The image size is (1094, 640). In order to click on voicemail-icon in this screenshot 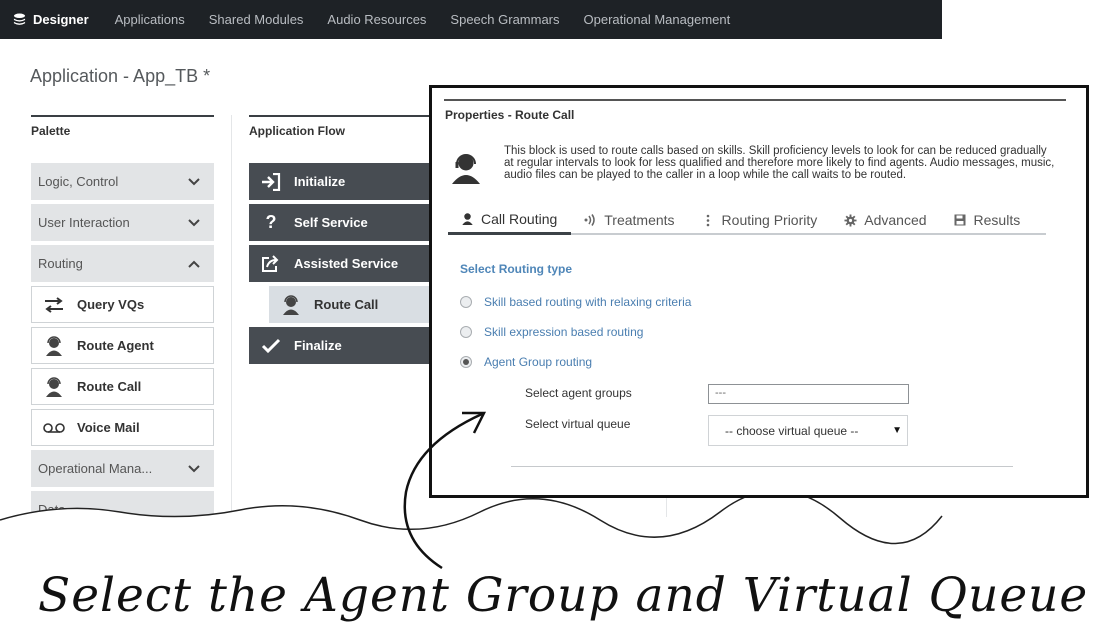, I will do `click(54, 428)`.